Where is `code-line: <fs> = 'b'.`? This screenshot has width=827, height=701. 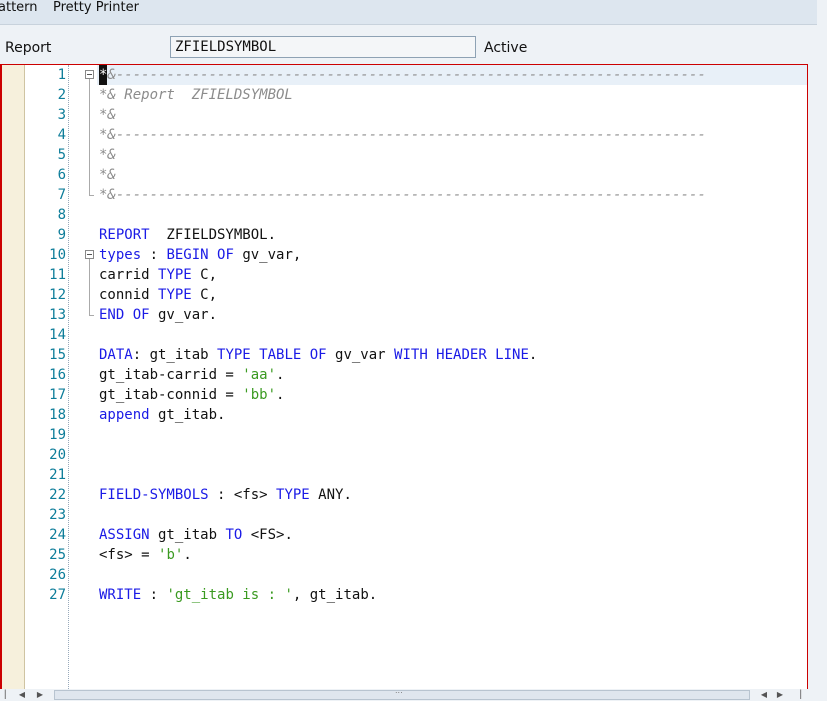
code-line: <fs> = 'b'. is located at coordinates (145, 555).